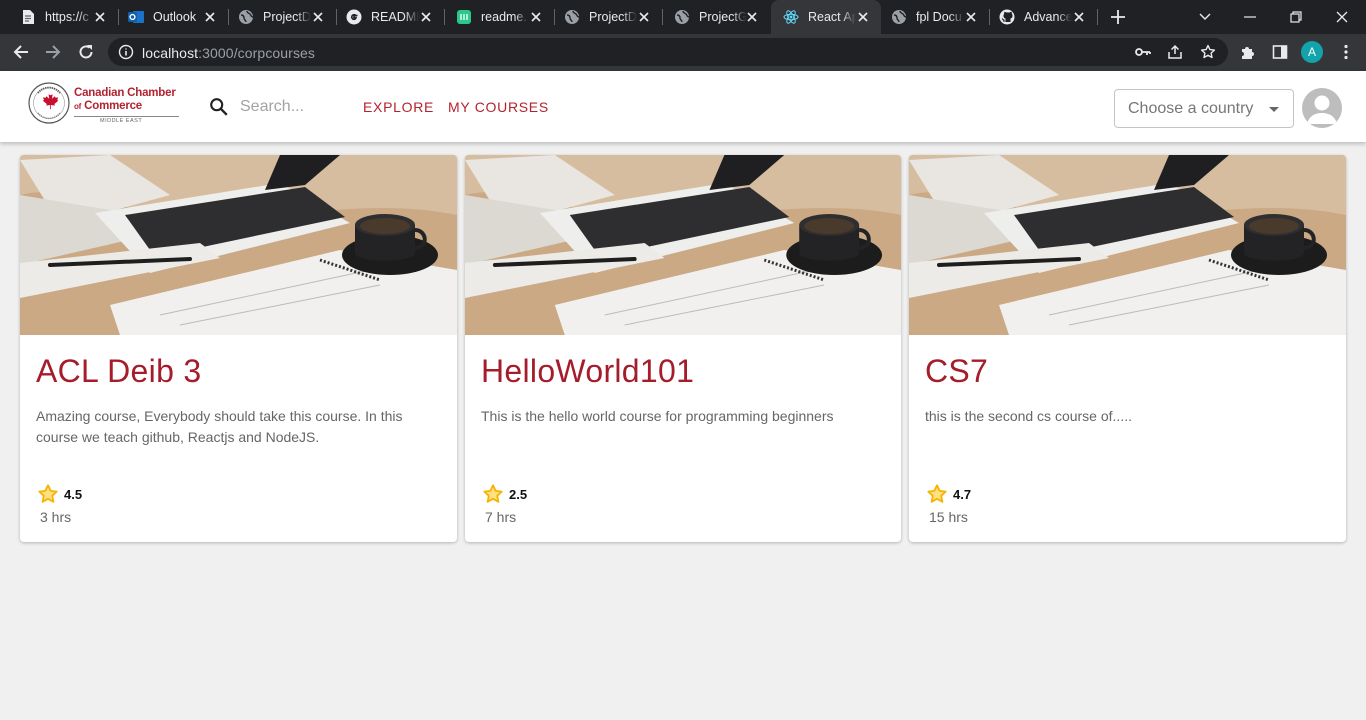  I want to click on course-hours: 15 hrs, so click(948, 517).